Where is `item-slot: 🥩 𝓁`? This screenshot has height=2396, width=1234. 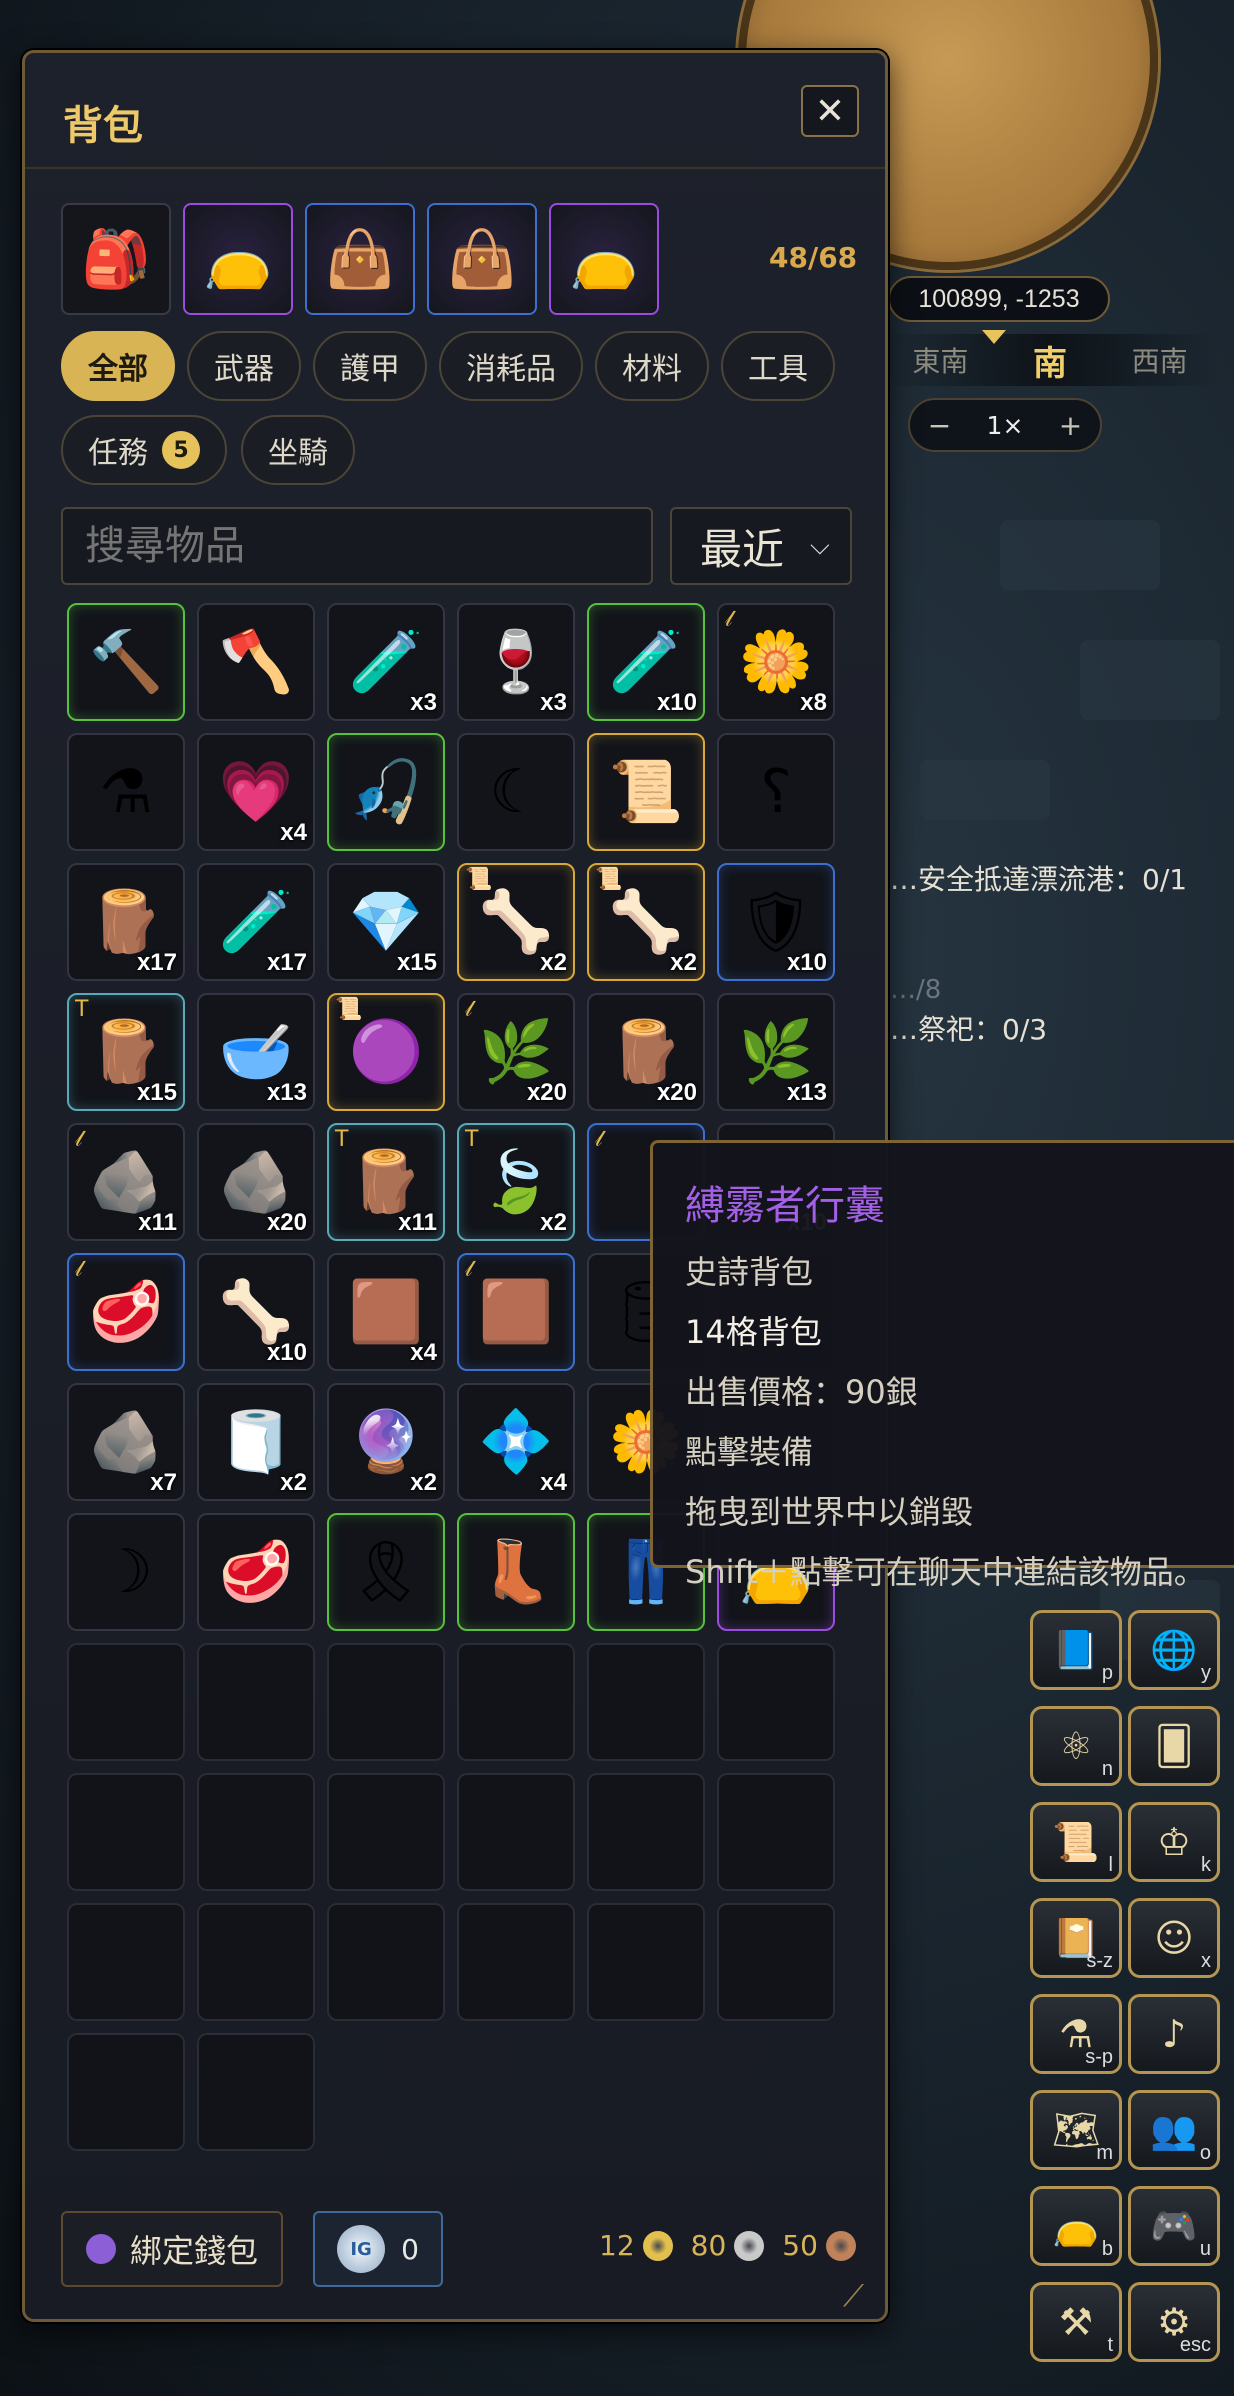
item-slot: 🥩 𝓁 is located at coordinates (126, 1312).